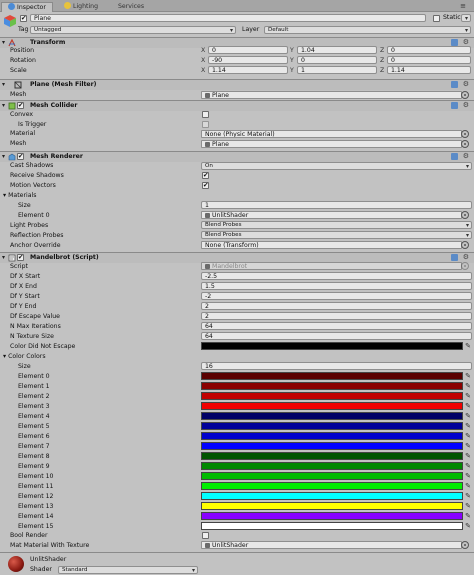 Image resolution: width=474 pixels, height=575 pixels. What do you see at coordinates (81, 7) in the screenshot?
I see `tab-lighting: Lighting` at bounding box center [81, 7].